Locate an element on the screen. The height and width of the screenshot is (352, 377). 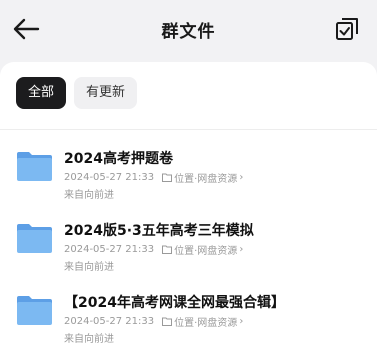
file-name: 2024高考押题卷 is located at coordinates (118, 159).